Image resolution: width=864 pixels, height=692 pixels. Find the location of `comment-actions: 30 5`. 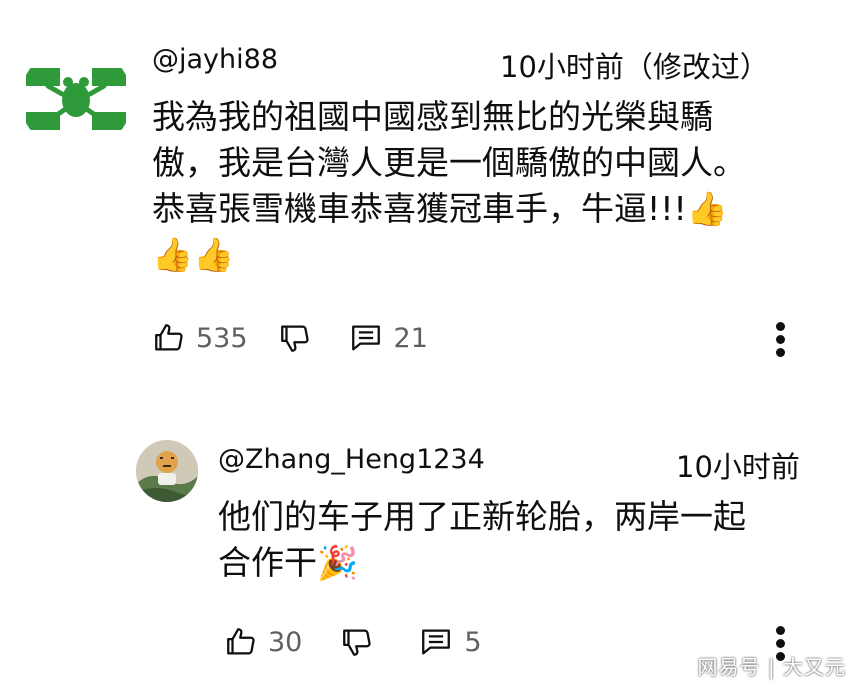

comment-actions: 30 5 is located at coordinates (353, 642).